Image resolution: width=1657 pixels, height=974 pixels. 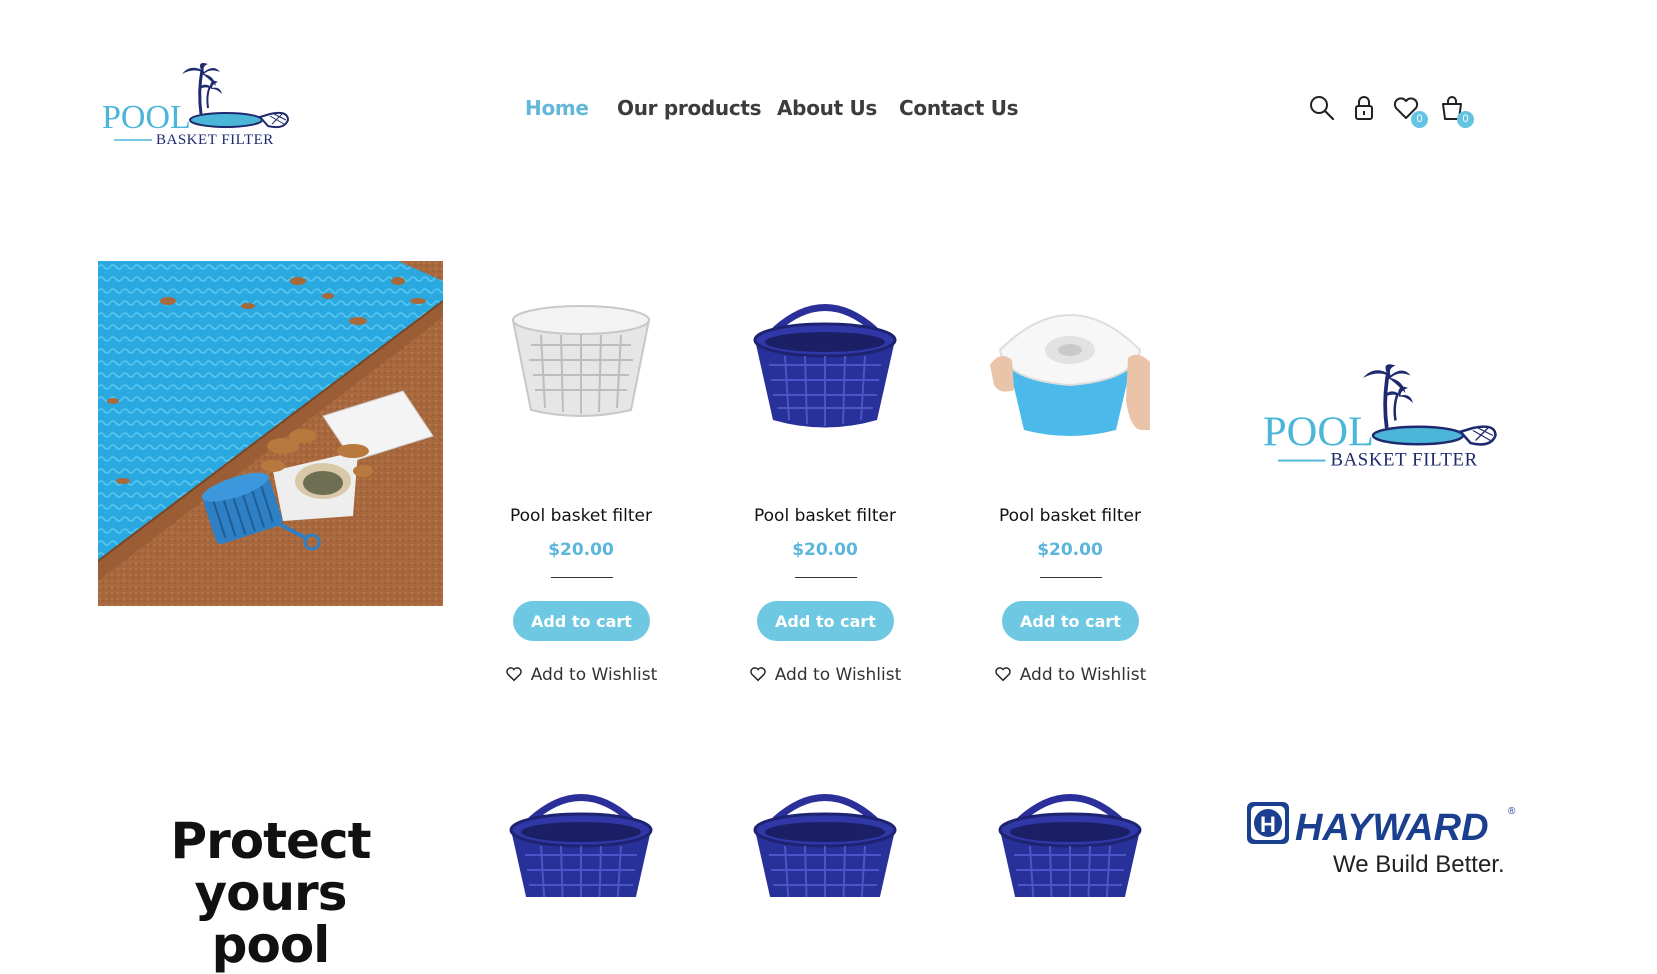 What do you see at coordinates (1070, 375) in the screenshot?
I see `product-image-skimmer-sock` at bounding box center [1070, 375].